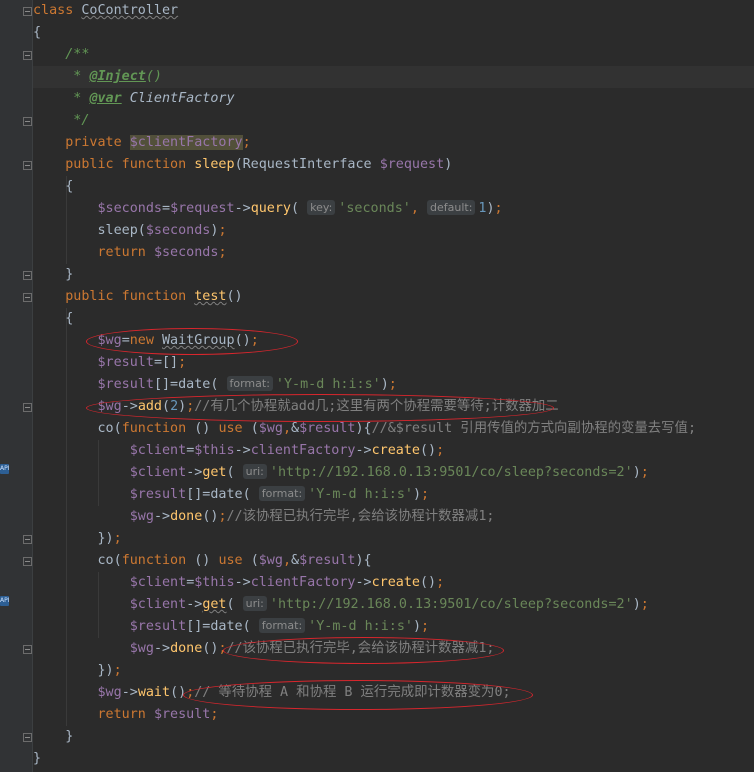  What do you see at coordinates (77, 428) in the screenshot?
I see `code-token: co(` at bounding box center [77, 428].